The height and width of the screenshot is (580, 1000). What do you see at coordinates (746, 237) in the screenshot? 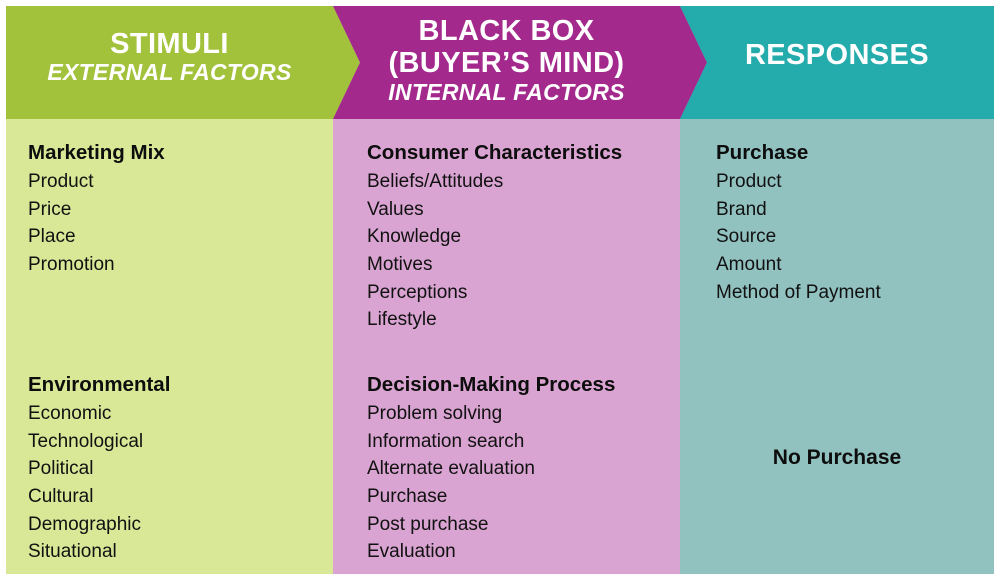
I see `list-item: Source` at bounding box center [746, 237].